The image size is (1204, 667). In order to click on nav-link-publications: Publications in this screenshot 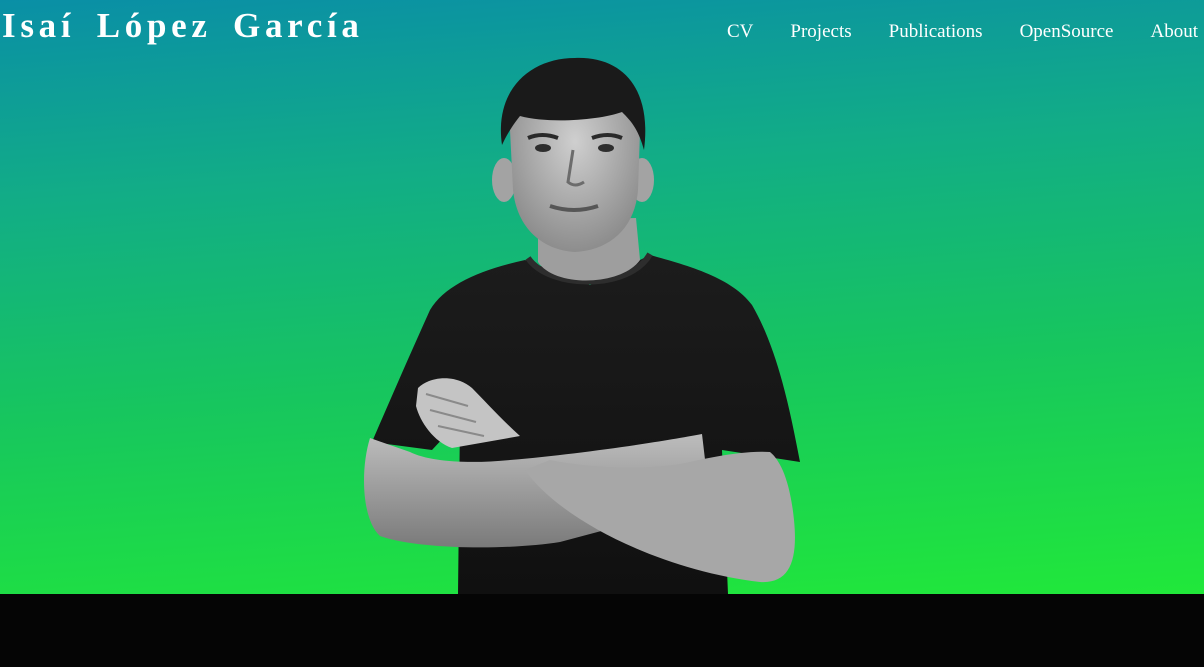, I will do `click(936, 32)`.